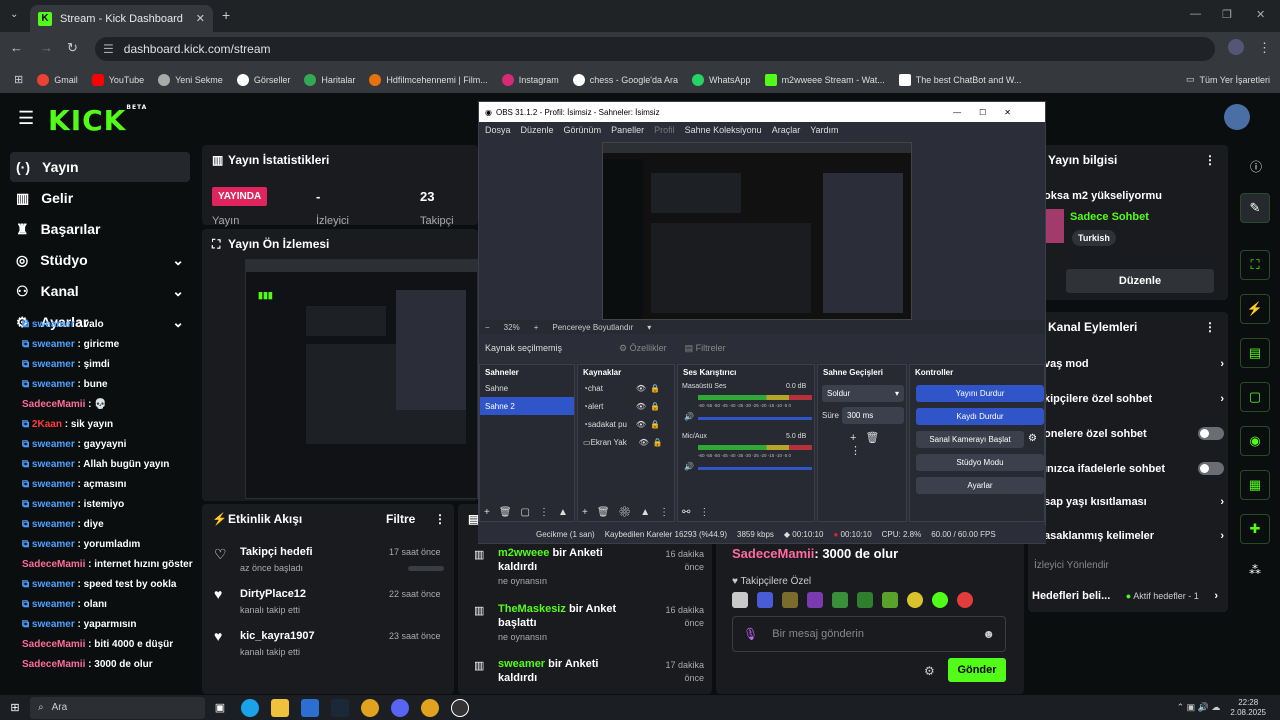 The image size is (1280, 720). What do you see at coordinates (530, 512) in the screenshot?
I see `scene-toolbar: +🗑▢⋮▲` at bounding box center [530, 512].